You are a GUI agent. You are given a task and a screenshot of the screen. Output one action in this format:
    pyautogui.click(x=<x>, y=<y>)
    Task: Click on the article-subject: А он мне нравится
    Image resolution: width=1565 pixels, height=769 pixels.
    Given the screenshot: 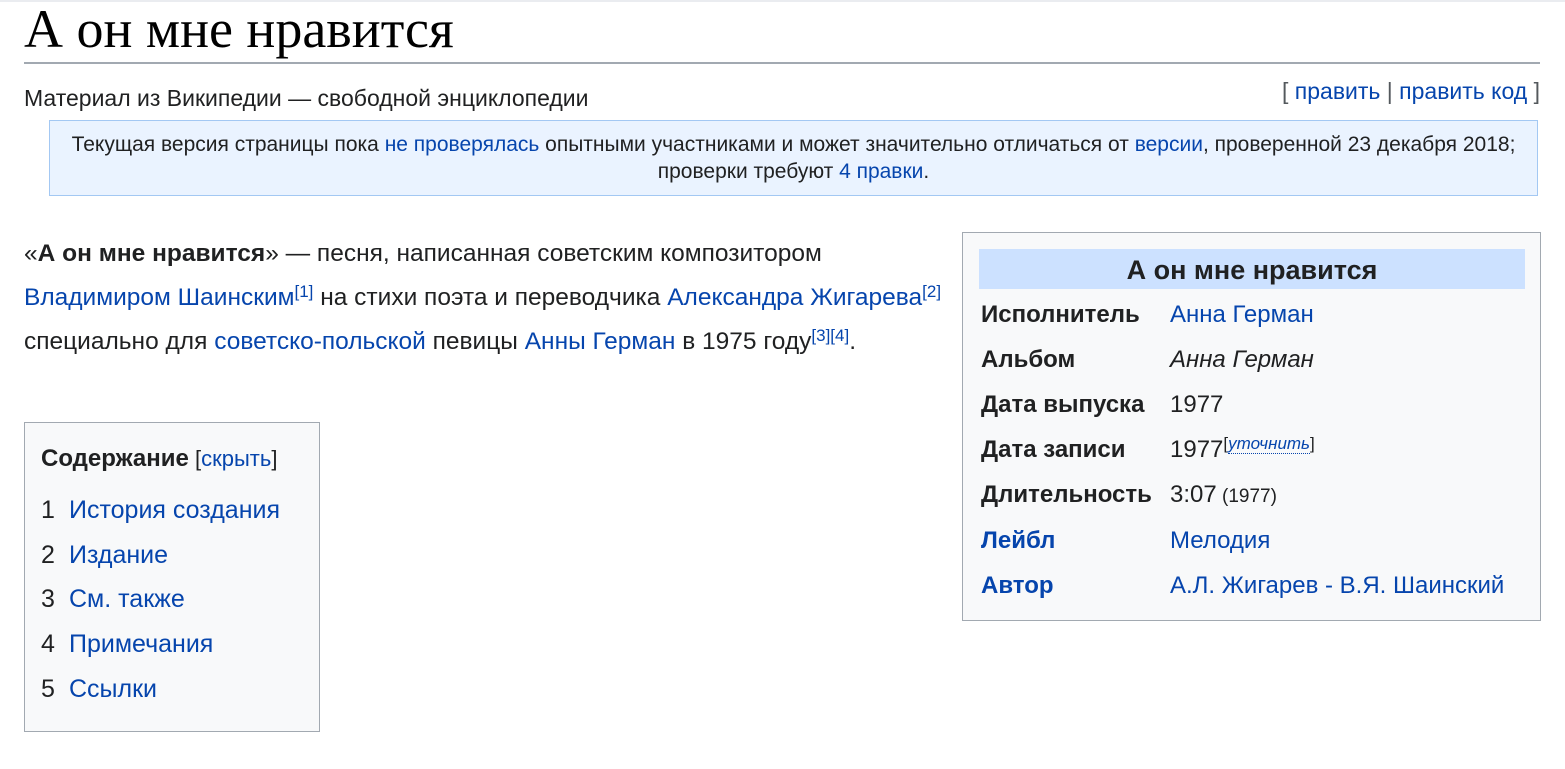 What is the action you would take?
    pyautogui.click(x=151, y=253)
    